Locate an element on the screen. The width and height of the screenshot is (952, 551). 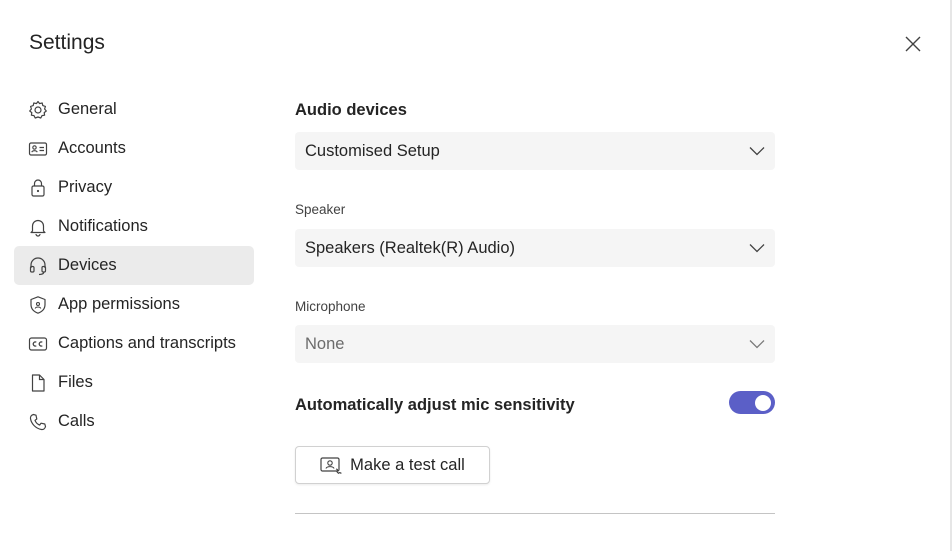
lock-icon is located at coordinates (38, 188).